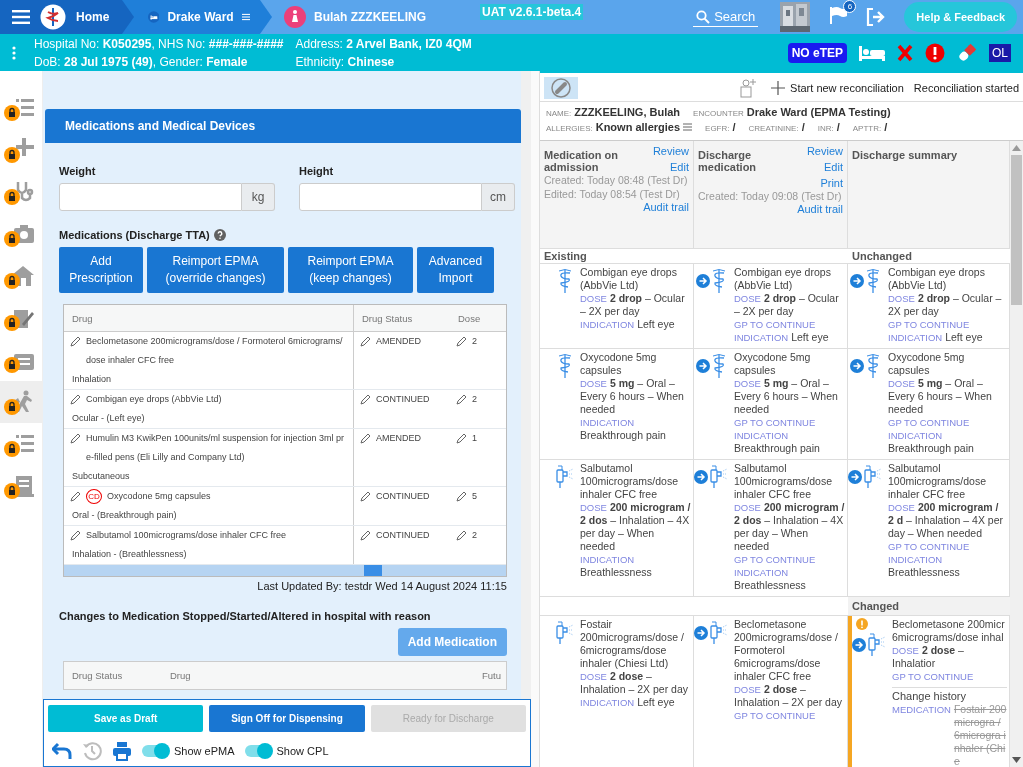 The width and height of the screenshot is (1023, 767). Describe the element at coordinates (197, 17) in the screenshot. I see `ward-breadcrumb: Drake Ward` at that location.